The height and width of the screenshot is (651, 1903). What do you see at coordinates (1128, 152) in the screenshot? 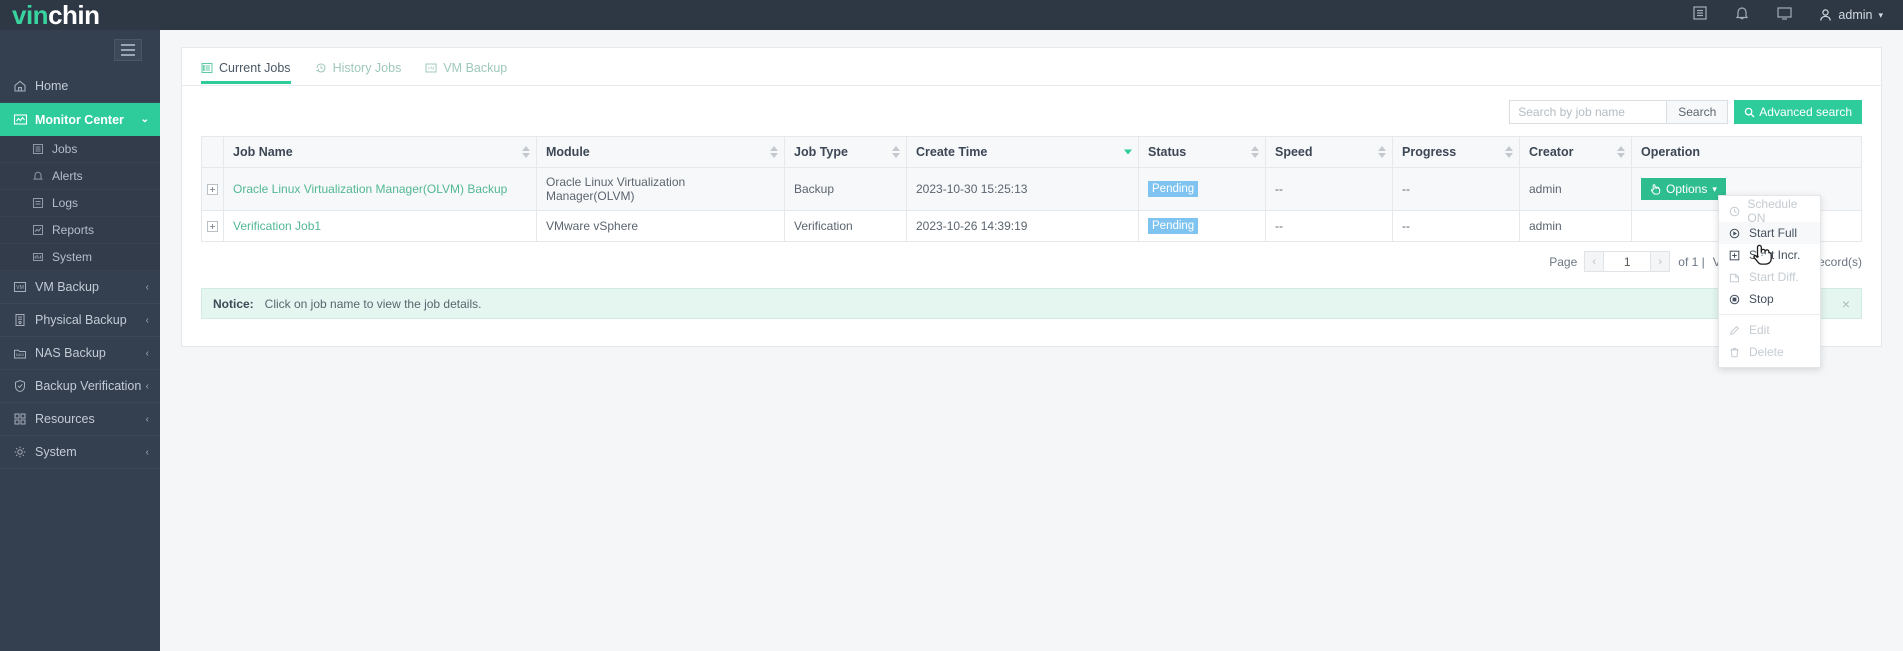
I see `sort-icon-active` at bounding box center [1128, 152].